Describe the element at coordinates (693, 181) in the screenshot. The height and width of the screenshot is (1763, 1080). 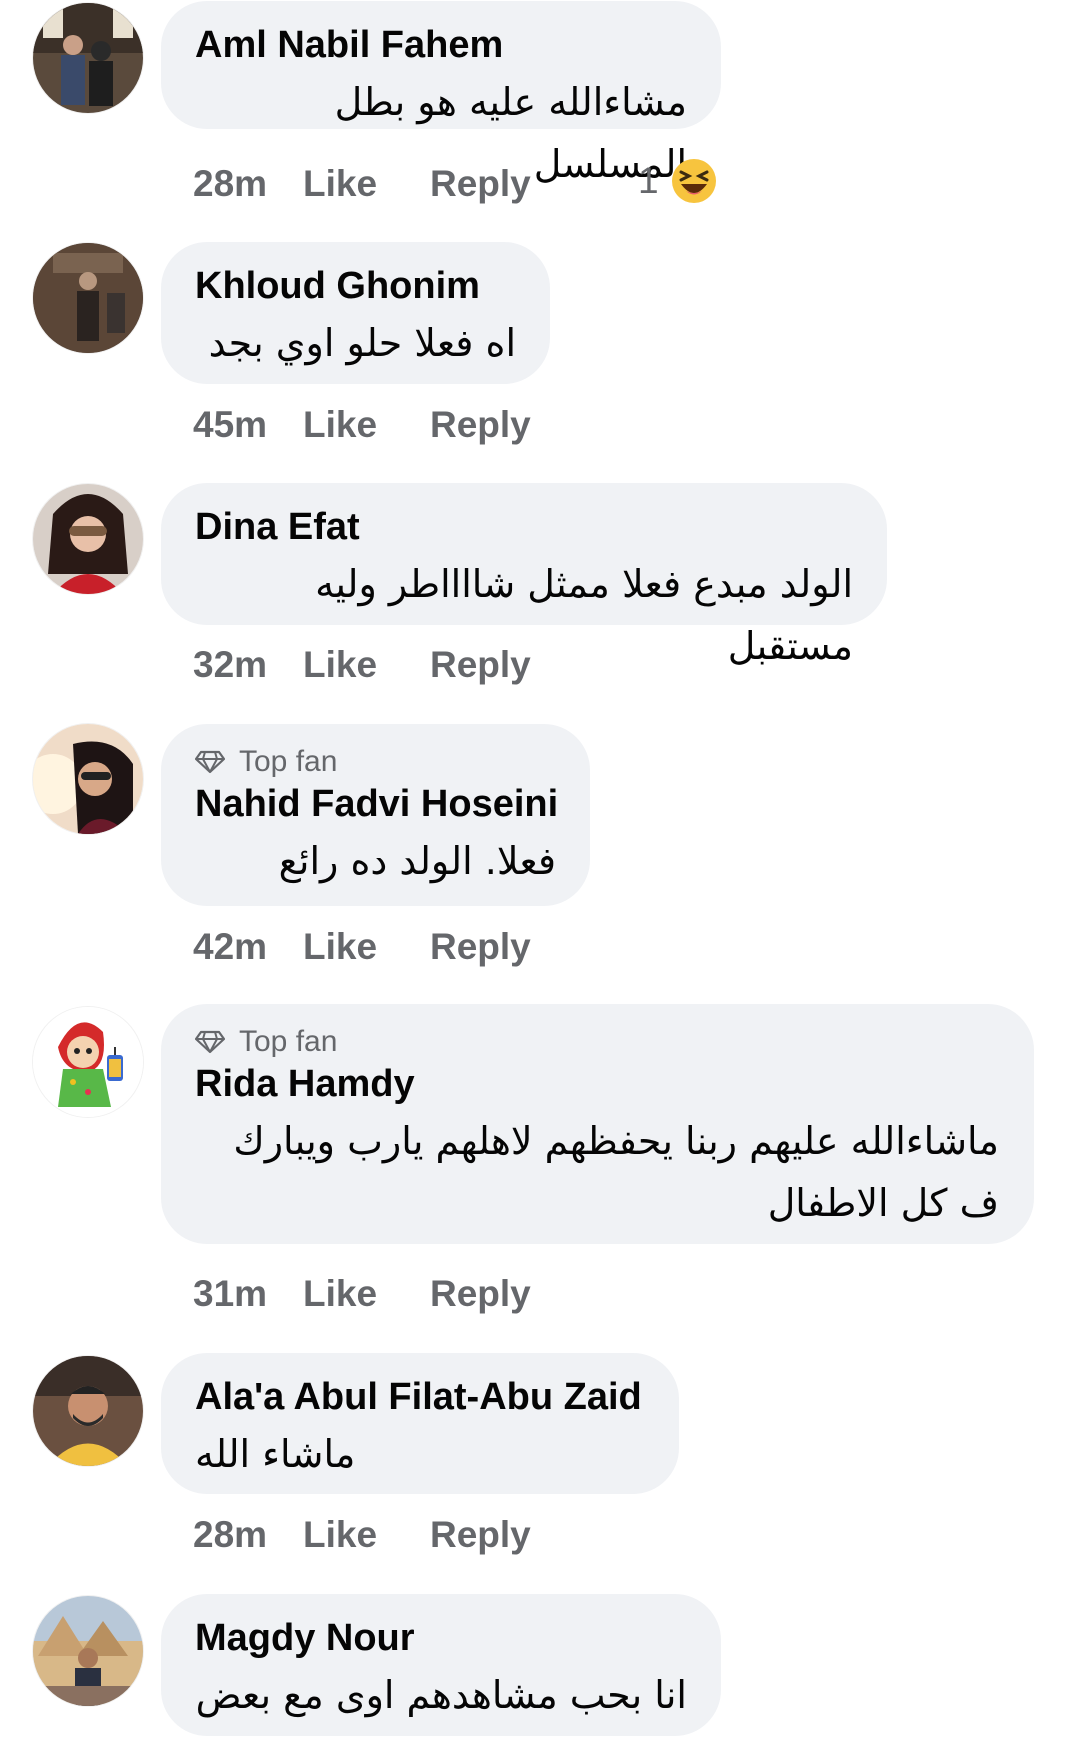
I see `laughing-emoji-icon` at that location.